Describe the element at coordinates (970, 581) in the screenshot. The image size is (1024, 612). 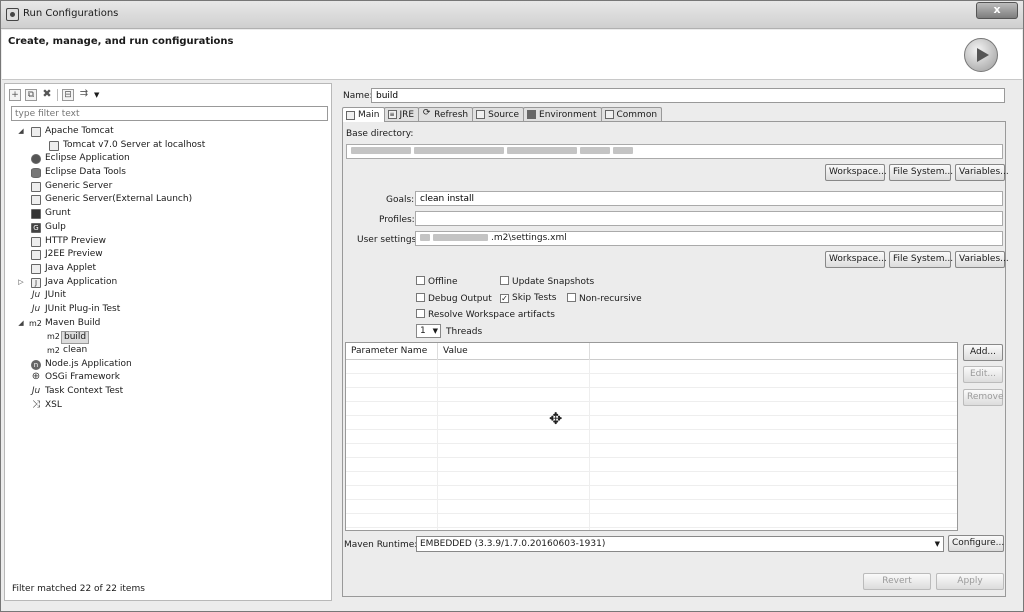
I see `apply-button: Apply` at that location.